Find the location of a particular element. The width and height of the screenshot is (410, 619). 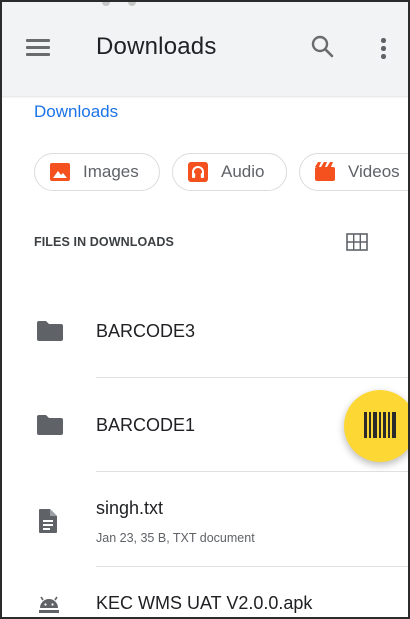

file-row: KEC WMS UAT V2.0.0.apk is located at coordinates (205, 599).